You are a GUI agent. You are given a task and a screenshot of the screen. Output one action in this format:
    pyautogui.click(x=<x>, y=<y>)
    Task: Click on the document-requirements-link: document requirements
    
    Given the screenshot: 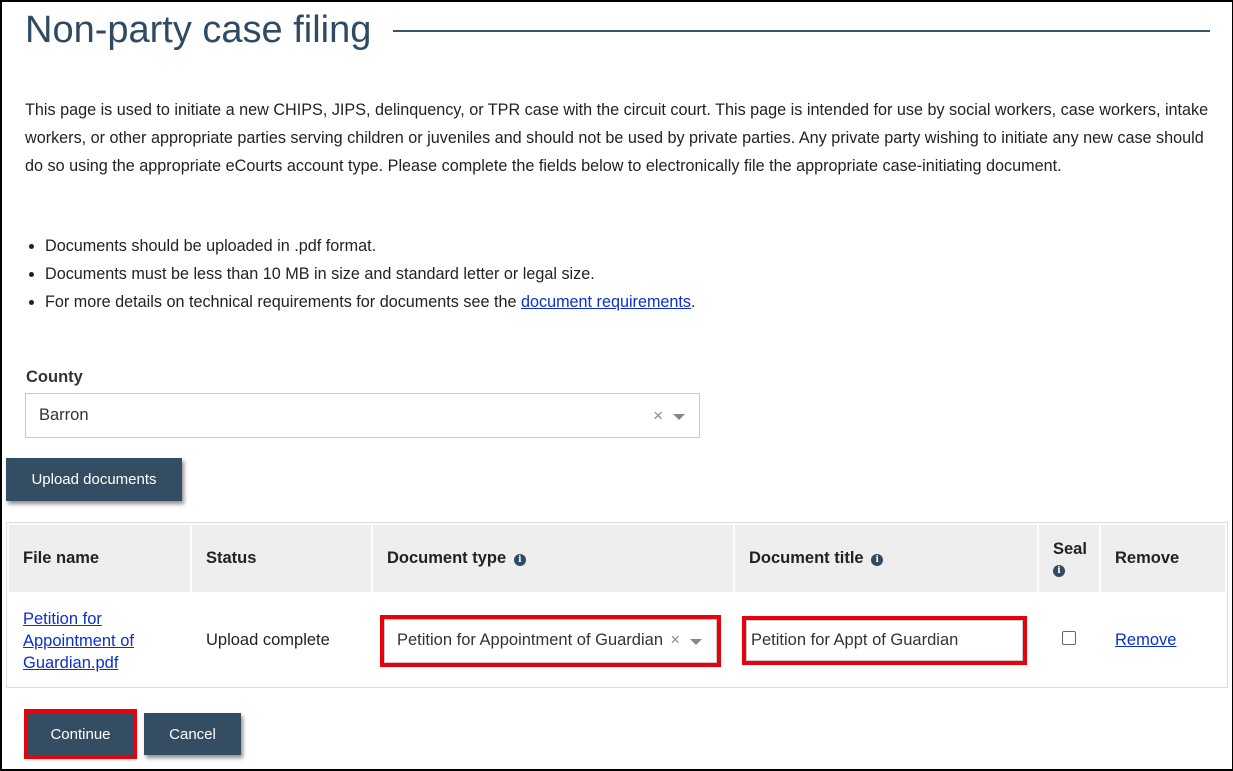 What is the action you would take?
    pyautogui.click(x=606, y=302)
    